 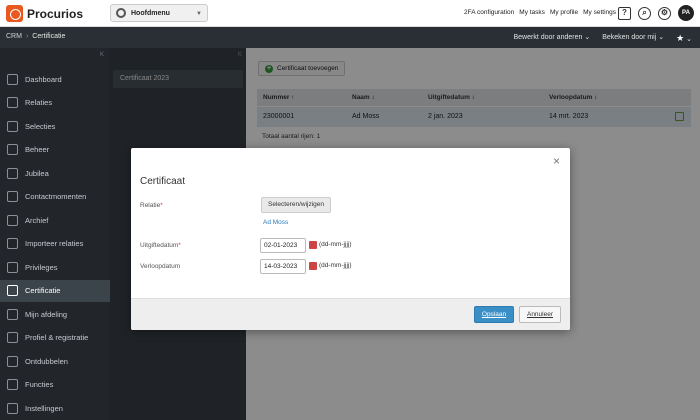 I want to click on sidebar-item-instellingen: Instellingen, so click(x=55, y=408).